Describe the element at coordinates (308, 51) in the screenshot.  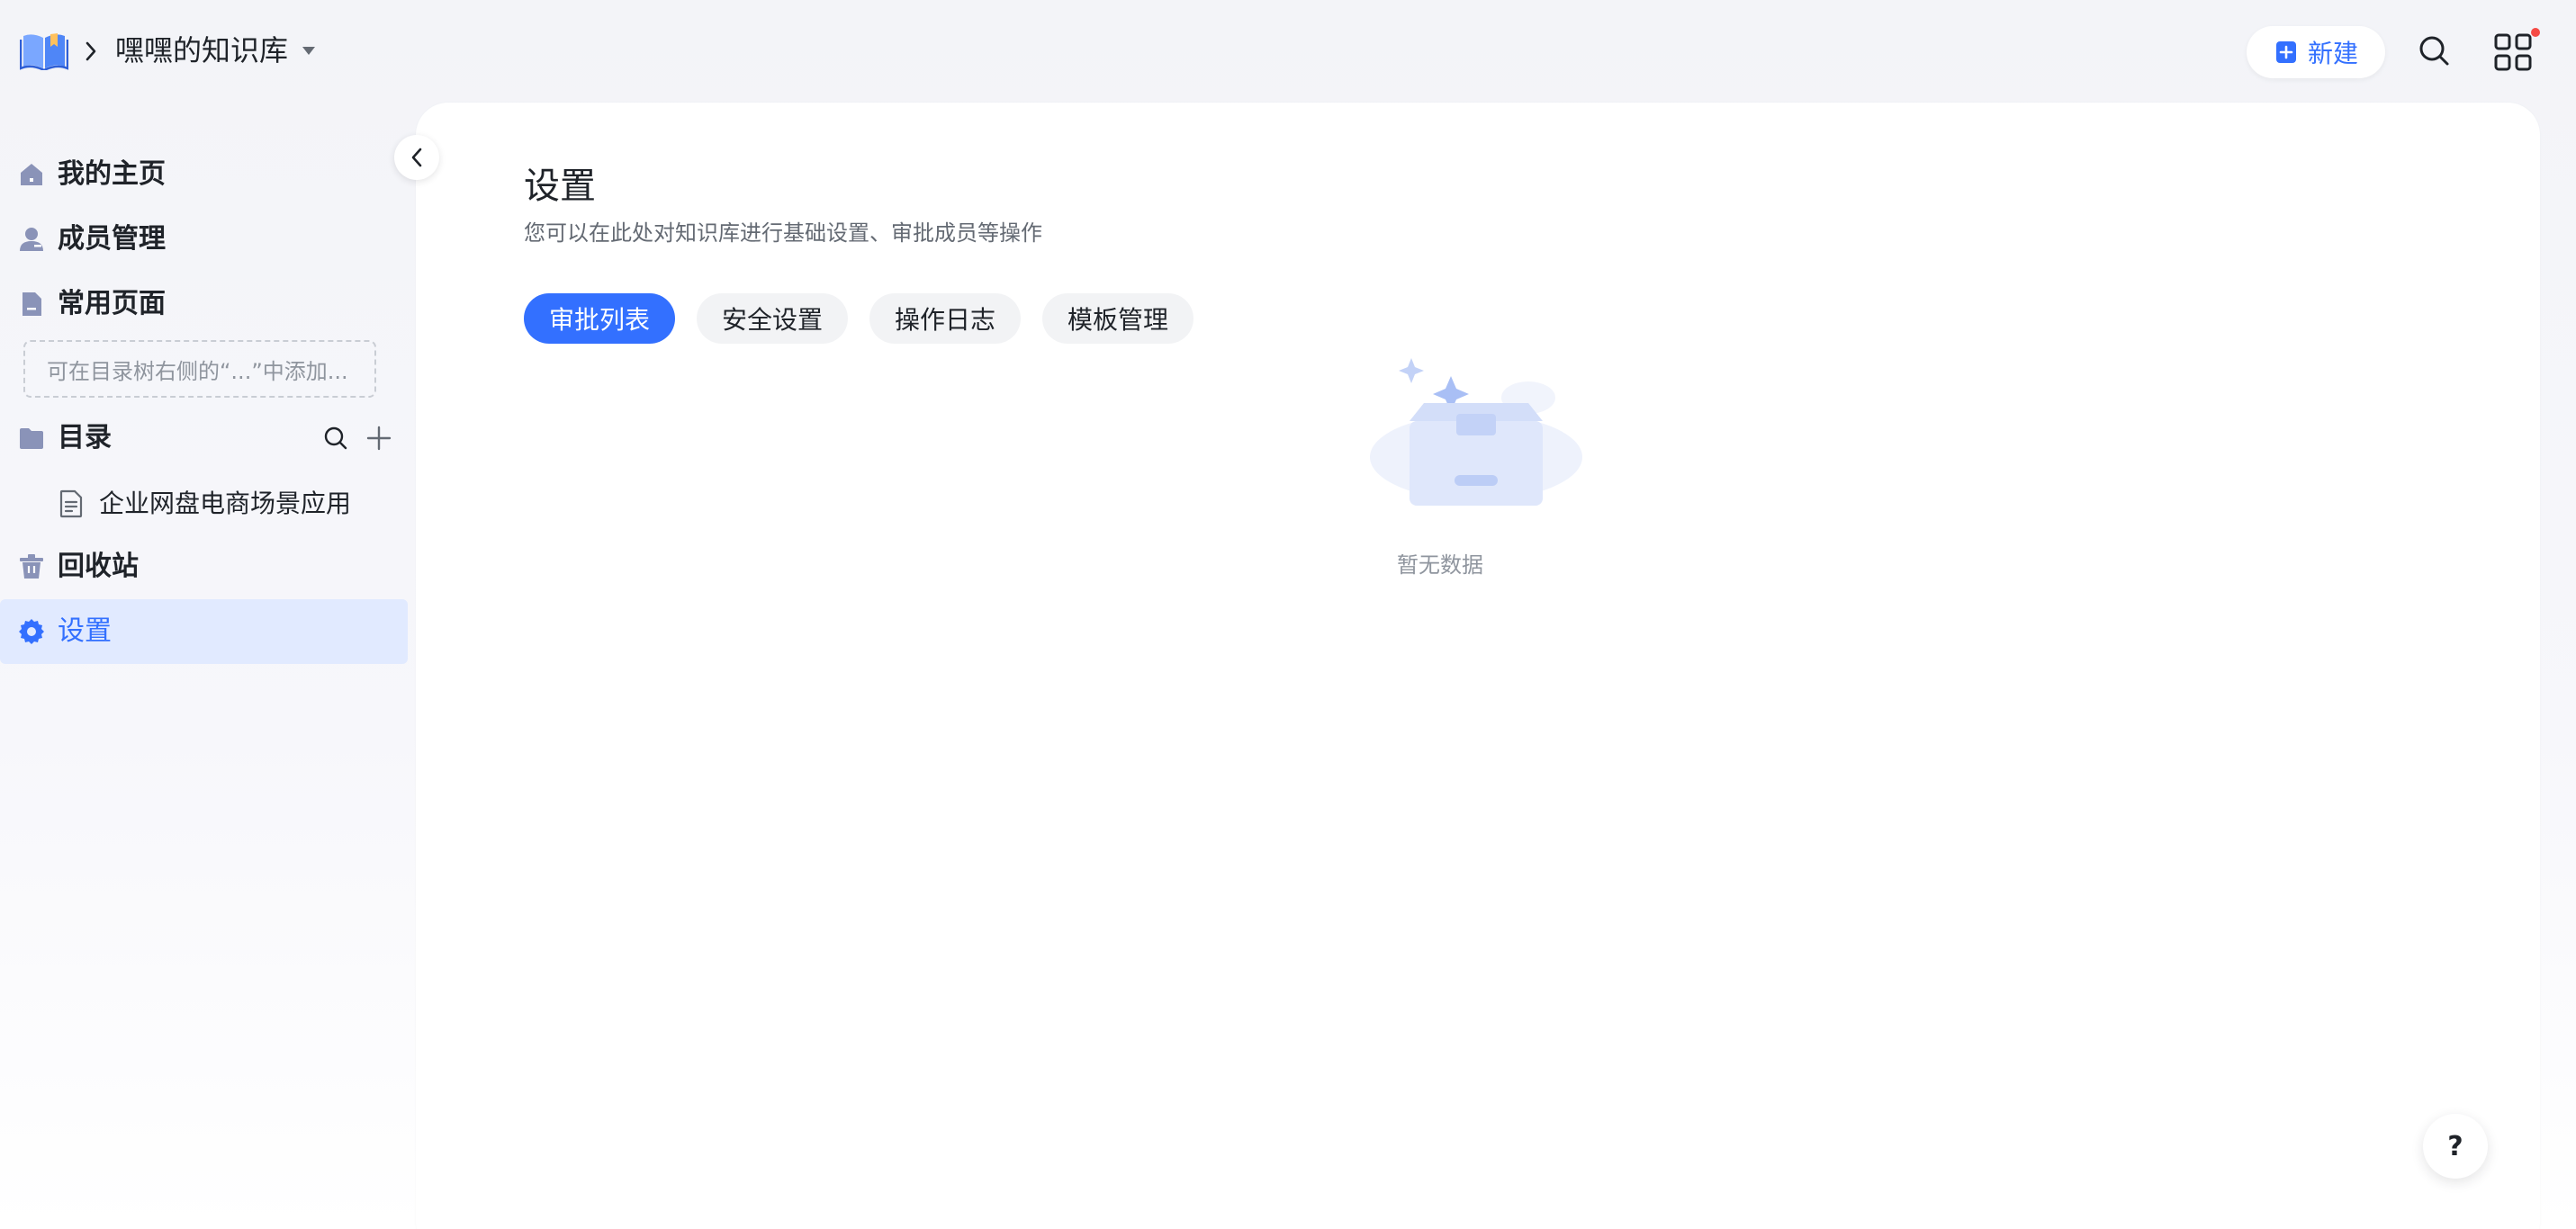
I see `caret-down-icon` at that location.